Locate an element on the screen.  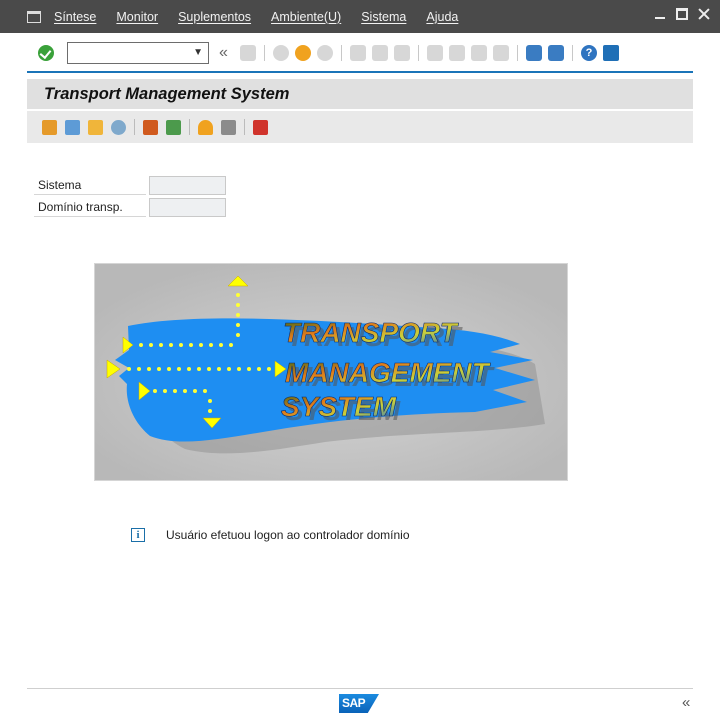
page-title: Transport Management System is located at coordinates (167, 93).